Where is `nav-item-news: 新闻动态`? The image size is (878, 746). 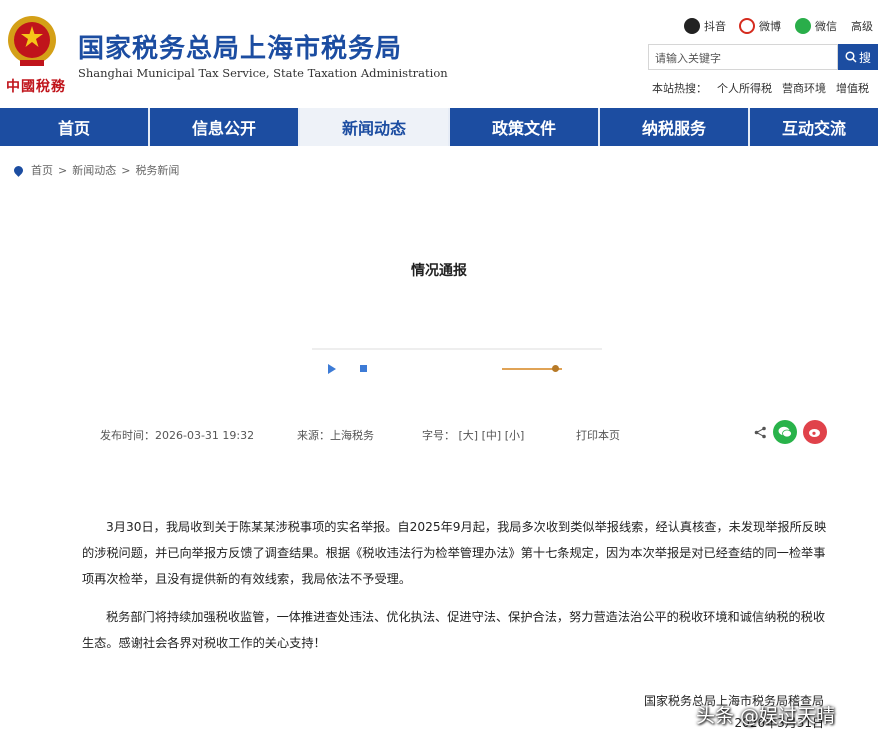 nav-item-news: 新闻动态 is located at coordinates (375, 127).